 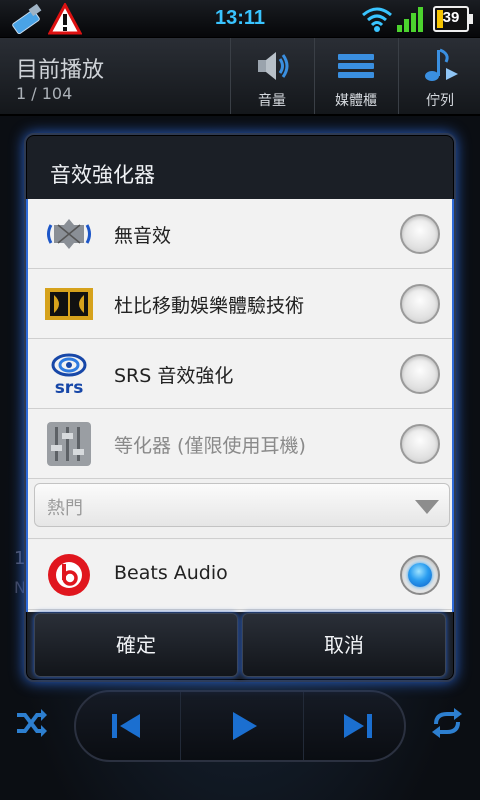 I want to click on preset-row: 熱門, so click(x=240, y=509).